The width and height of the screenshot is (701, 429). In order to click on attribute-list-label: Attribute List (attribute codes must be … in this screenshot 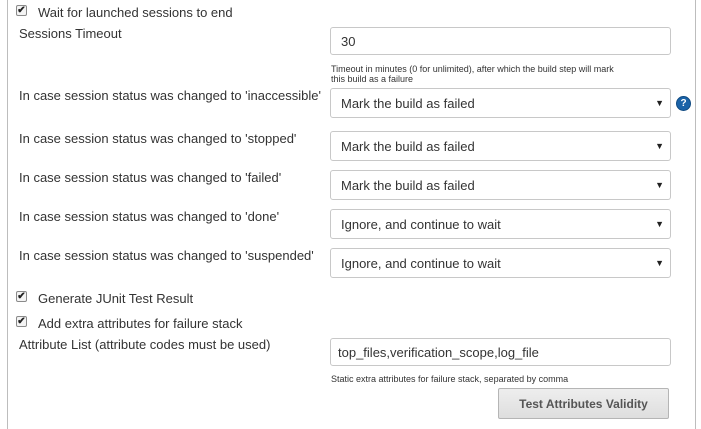, I will do `click(145, 344)`.